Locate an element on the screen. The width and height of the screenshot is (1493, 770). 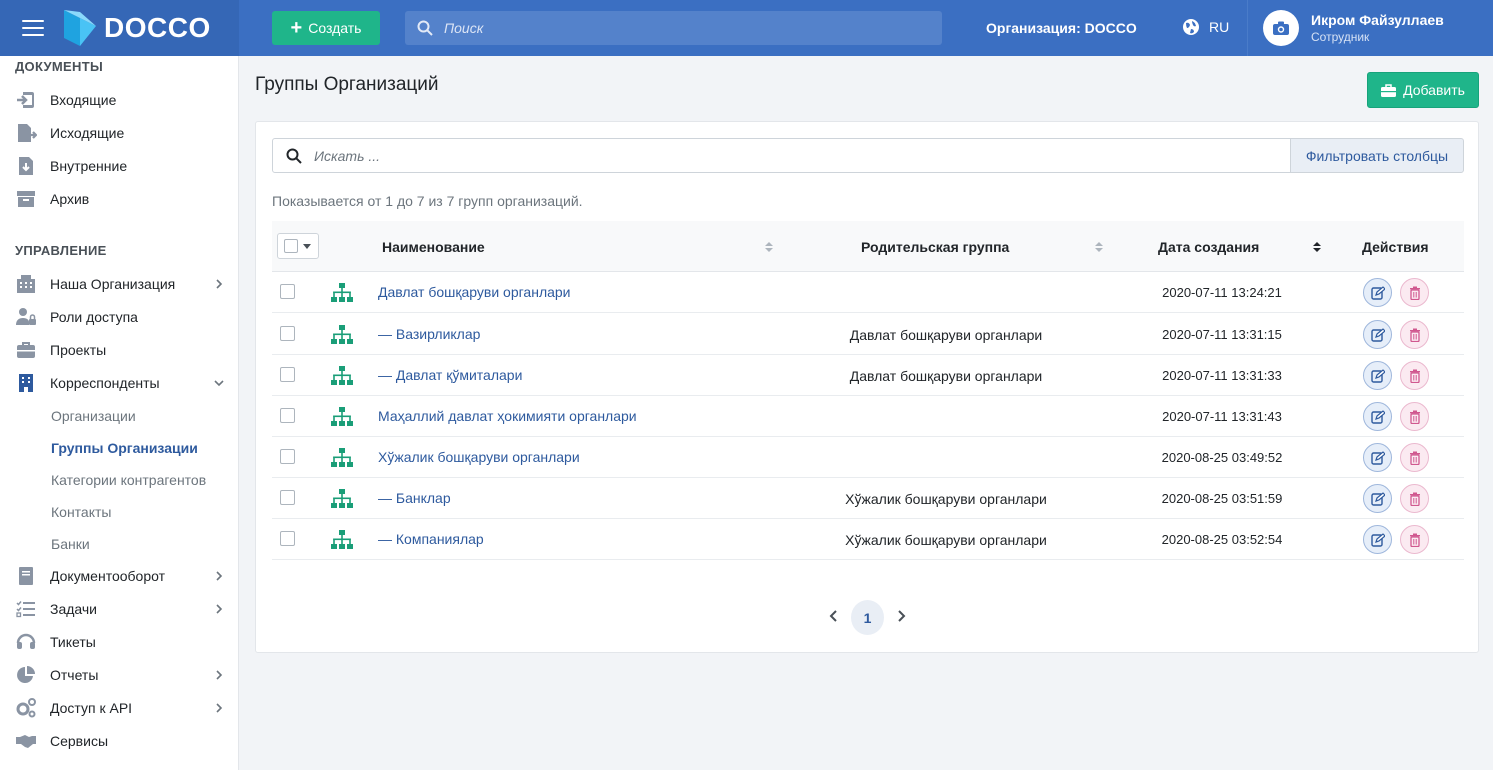
chevron-left-icon is located at coordinates (834, 616).